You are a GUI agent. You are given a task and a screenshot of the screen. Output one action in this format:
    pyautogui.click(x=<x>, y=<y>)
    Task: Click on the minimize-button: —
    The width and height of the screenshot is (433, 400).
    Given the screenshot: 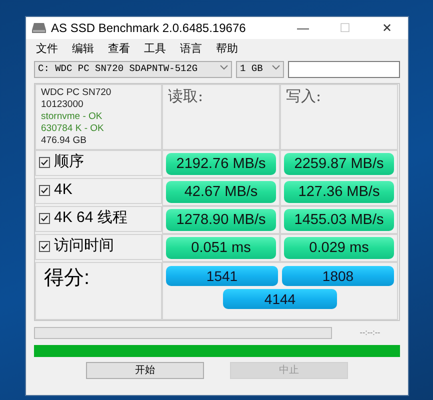 What is the action you would take?
    pyautogui.click(x=303, y=28)
    